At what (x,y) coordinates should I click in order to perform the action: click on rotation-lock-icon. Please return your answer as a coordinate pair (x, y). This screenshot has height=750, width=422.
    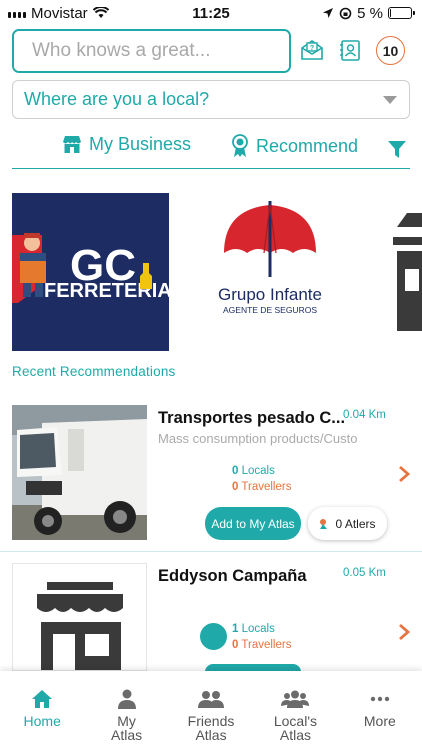
    Looking at the image, I should click on (345, 13).